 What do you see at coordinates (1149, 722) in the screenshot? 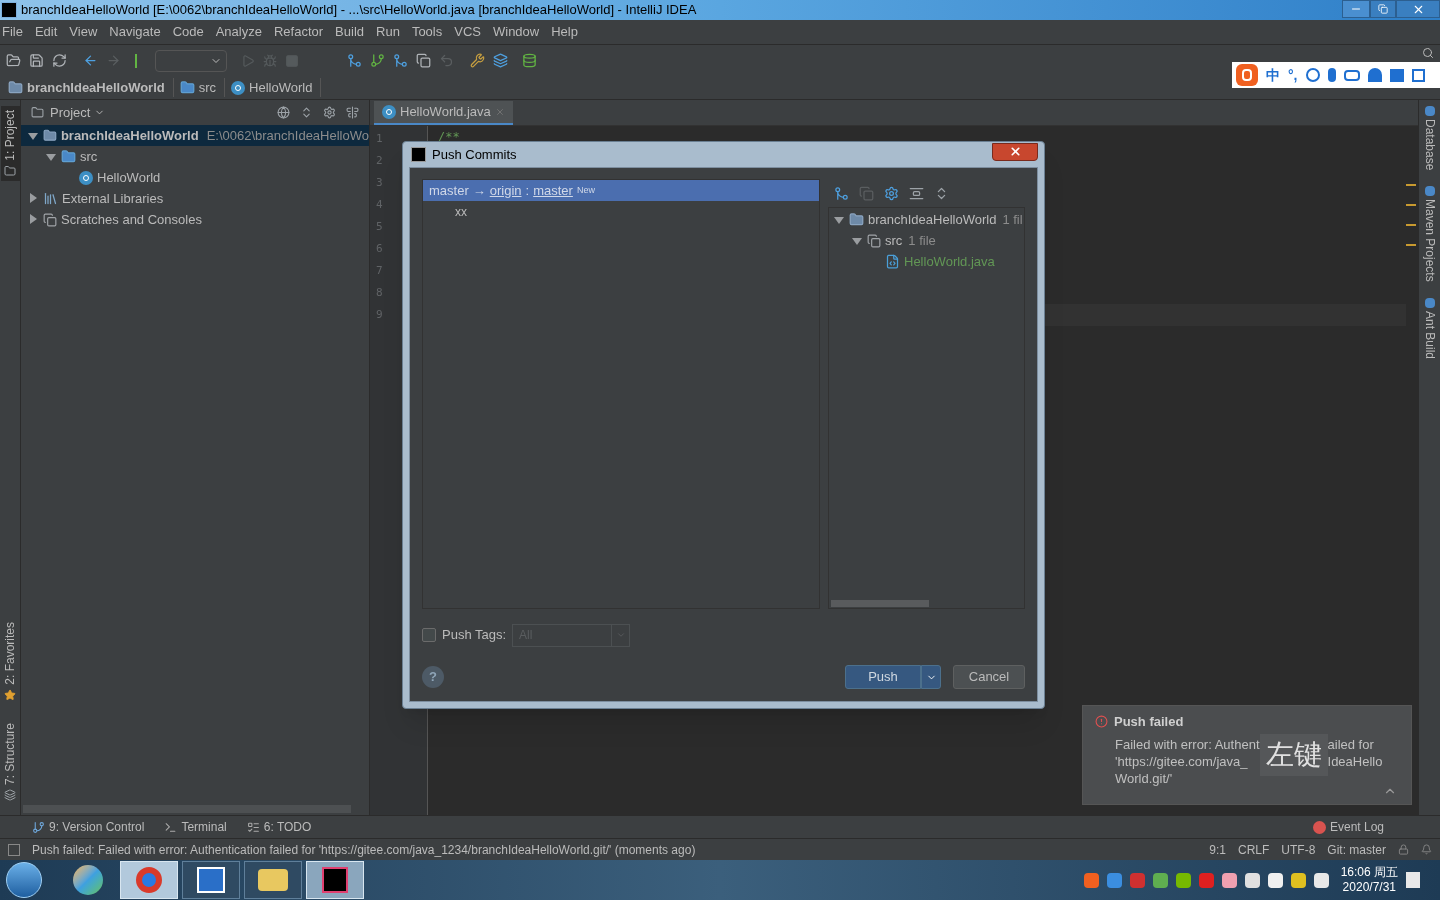
I see `notification-title: Push failed` at bounding box center [1149, 722].